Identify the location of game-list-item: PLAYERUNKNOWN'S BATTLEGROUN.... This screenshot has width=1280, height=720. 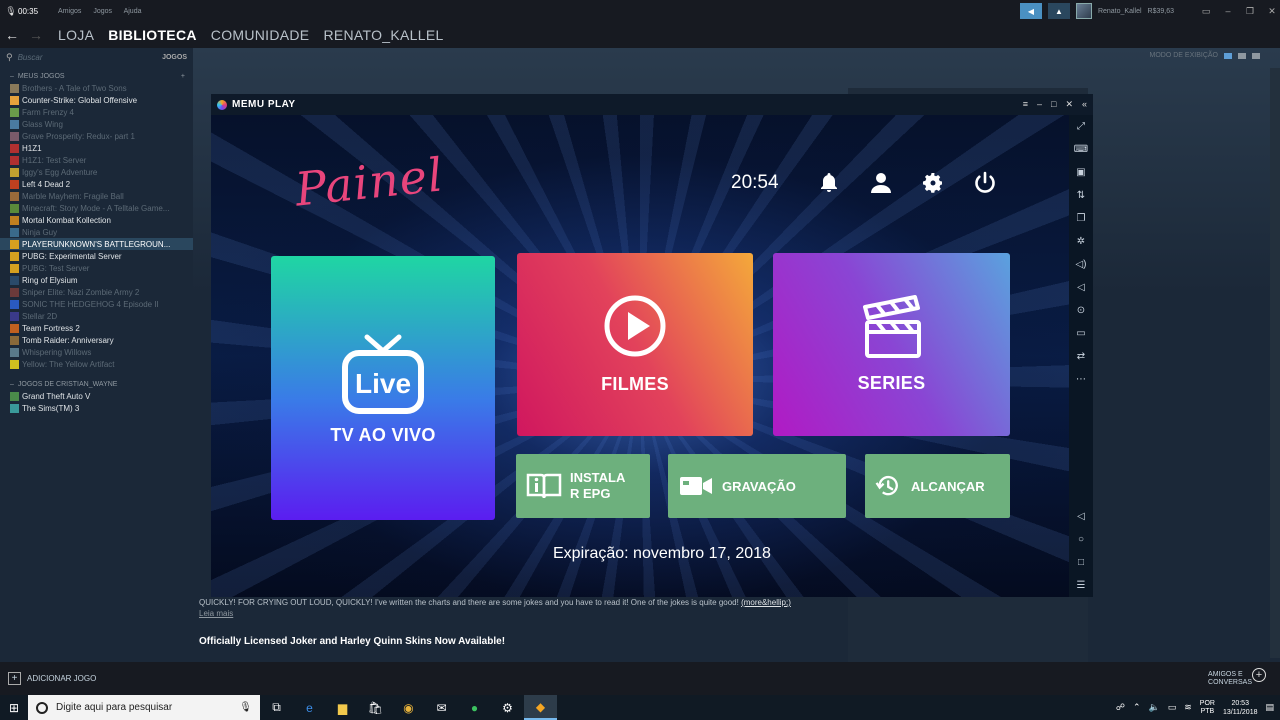
(96, 244).